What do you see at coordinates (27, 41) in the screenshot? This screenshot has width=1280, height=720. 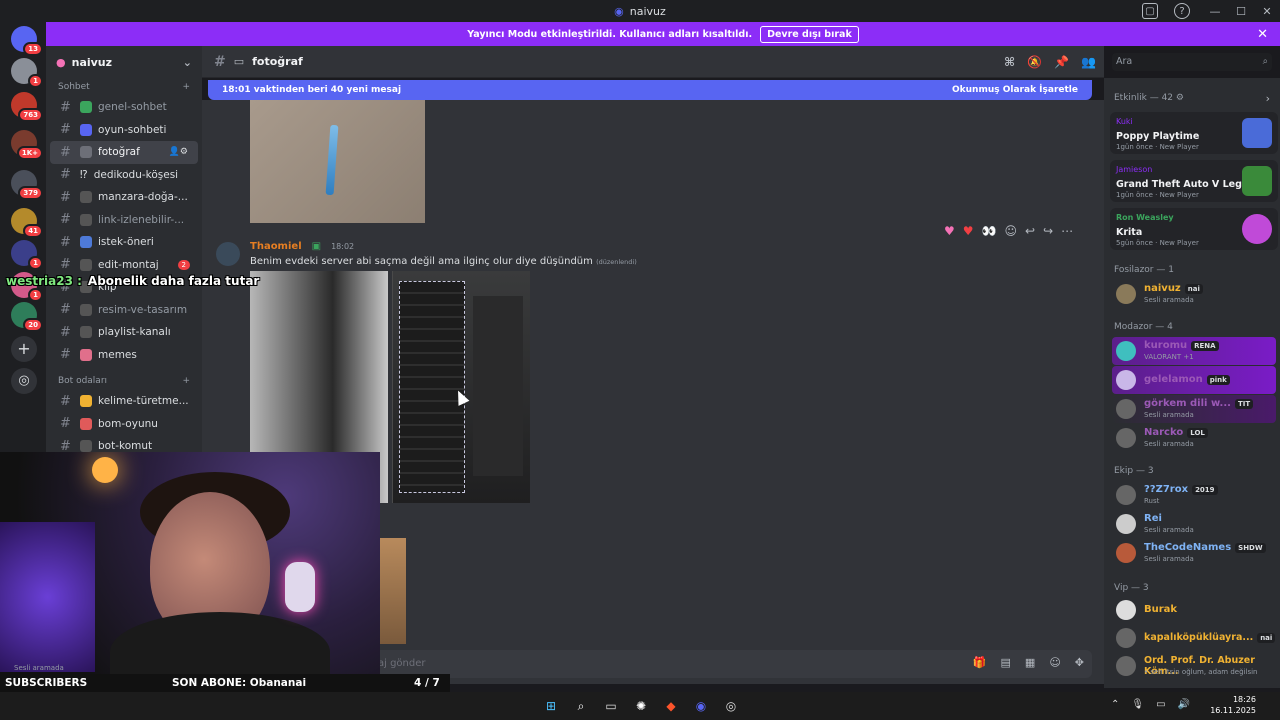 I see `direct-messages-icon: 13` at bounding box center [27, 41].